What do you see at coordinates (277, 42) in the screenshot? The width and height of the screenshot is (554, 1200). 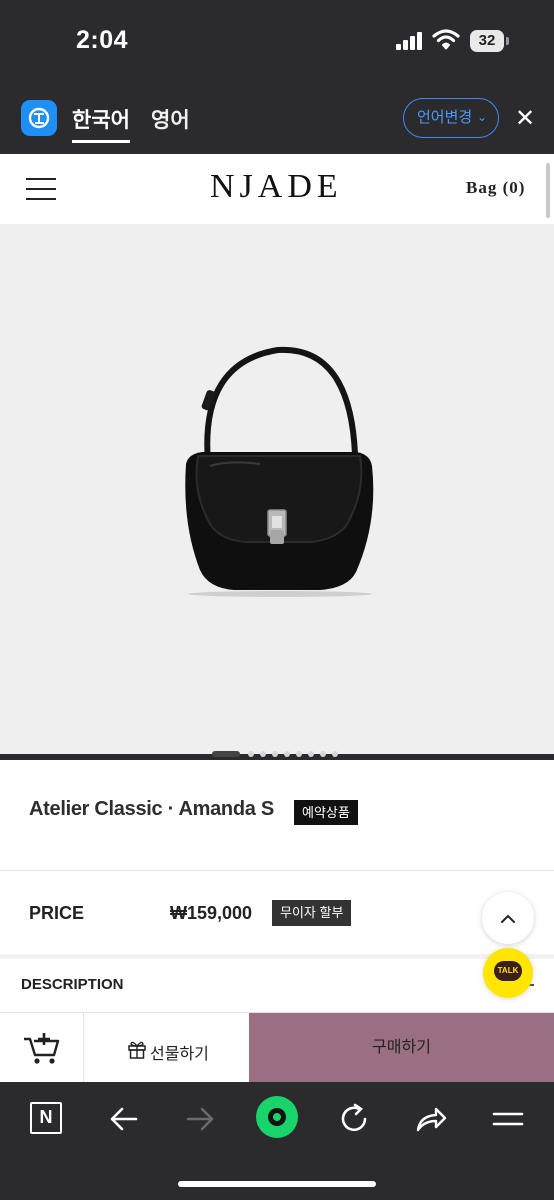 I see `status-bar: 2:04 32` at bounding box center [277, 42].